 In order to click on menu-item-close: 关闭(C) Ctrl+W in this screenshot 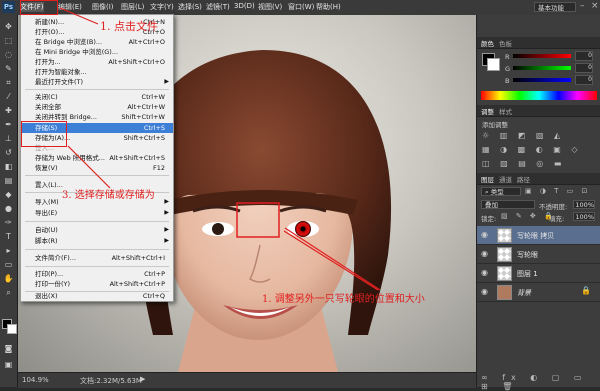, I will do `click(97, 97)`.